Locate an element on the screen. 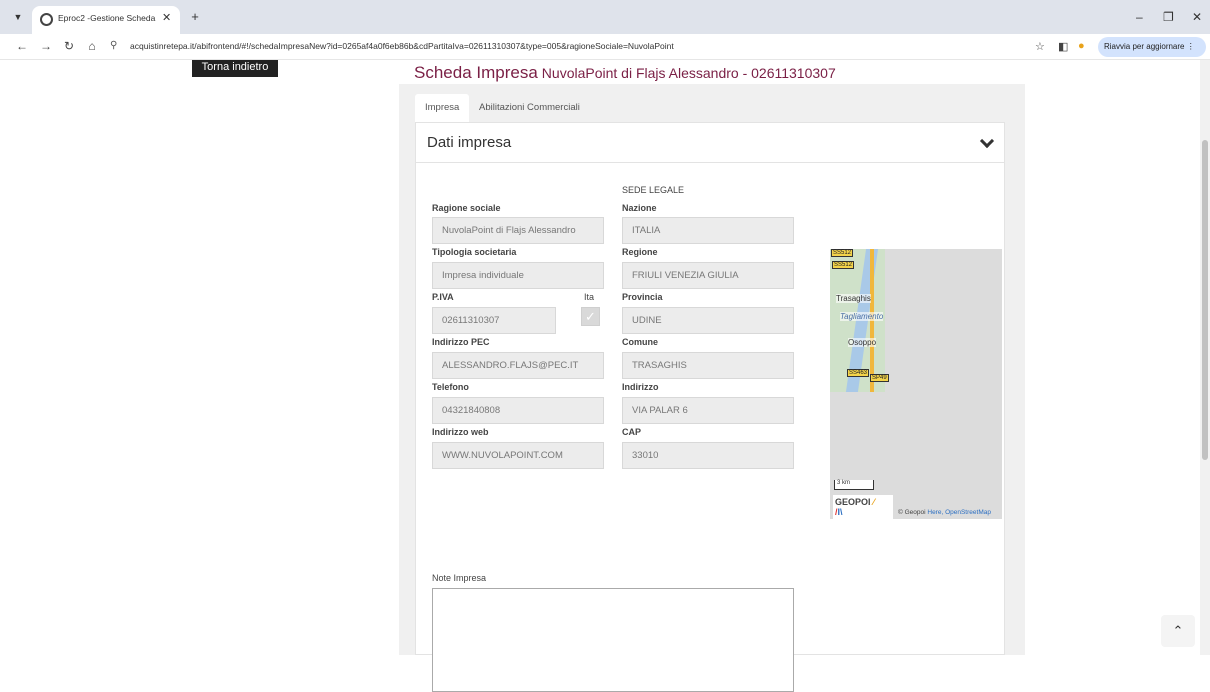 The image size is (1210, 692). close-window-icon: ✕ is located at coordinates (1197, 17).